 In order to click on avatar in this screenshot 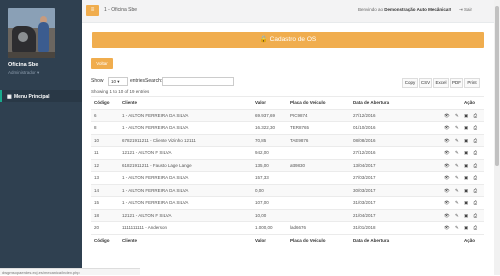, I will do `click(31, 33)`.